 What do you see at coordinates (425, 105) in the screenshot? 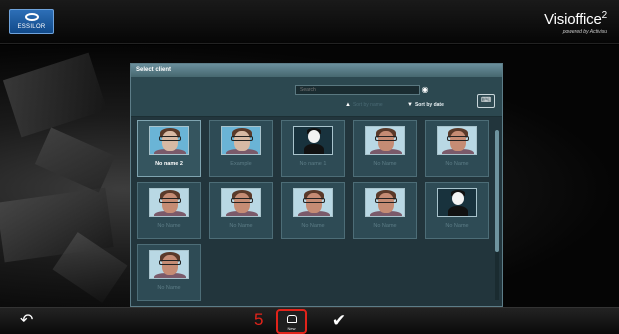
I see `sort-by-date-option: ▼ Sort by date` at bounding box center [425, 105].